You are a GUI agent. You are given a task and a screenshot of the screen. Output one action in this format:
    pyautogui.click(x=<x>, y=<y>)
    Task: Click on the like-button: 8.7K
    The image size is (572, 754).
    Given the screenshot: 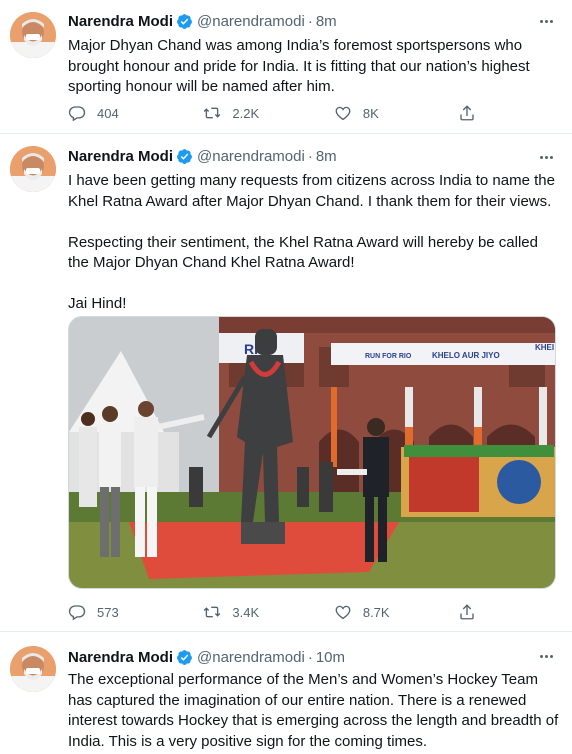 What is the action you would take?
    pyautogui.click(x=396, y=612)
    